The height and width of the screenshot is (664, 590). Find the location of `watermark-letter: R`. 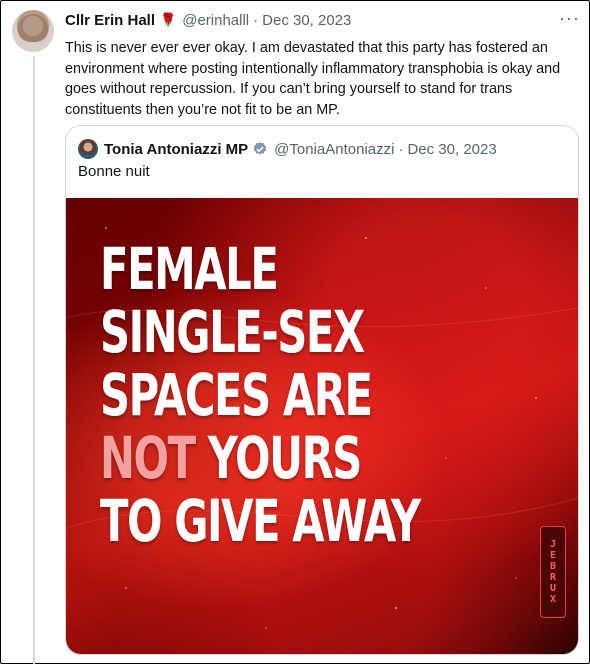

watermark-letter: R is located at coordinates (553, 577).